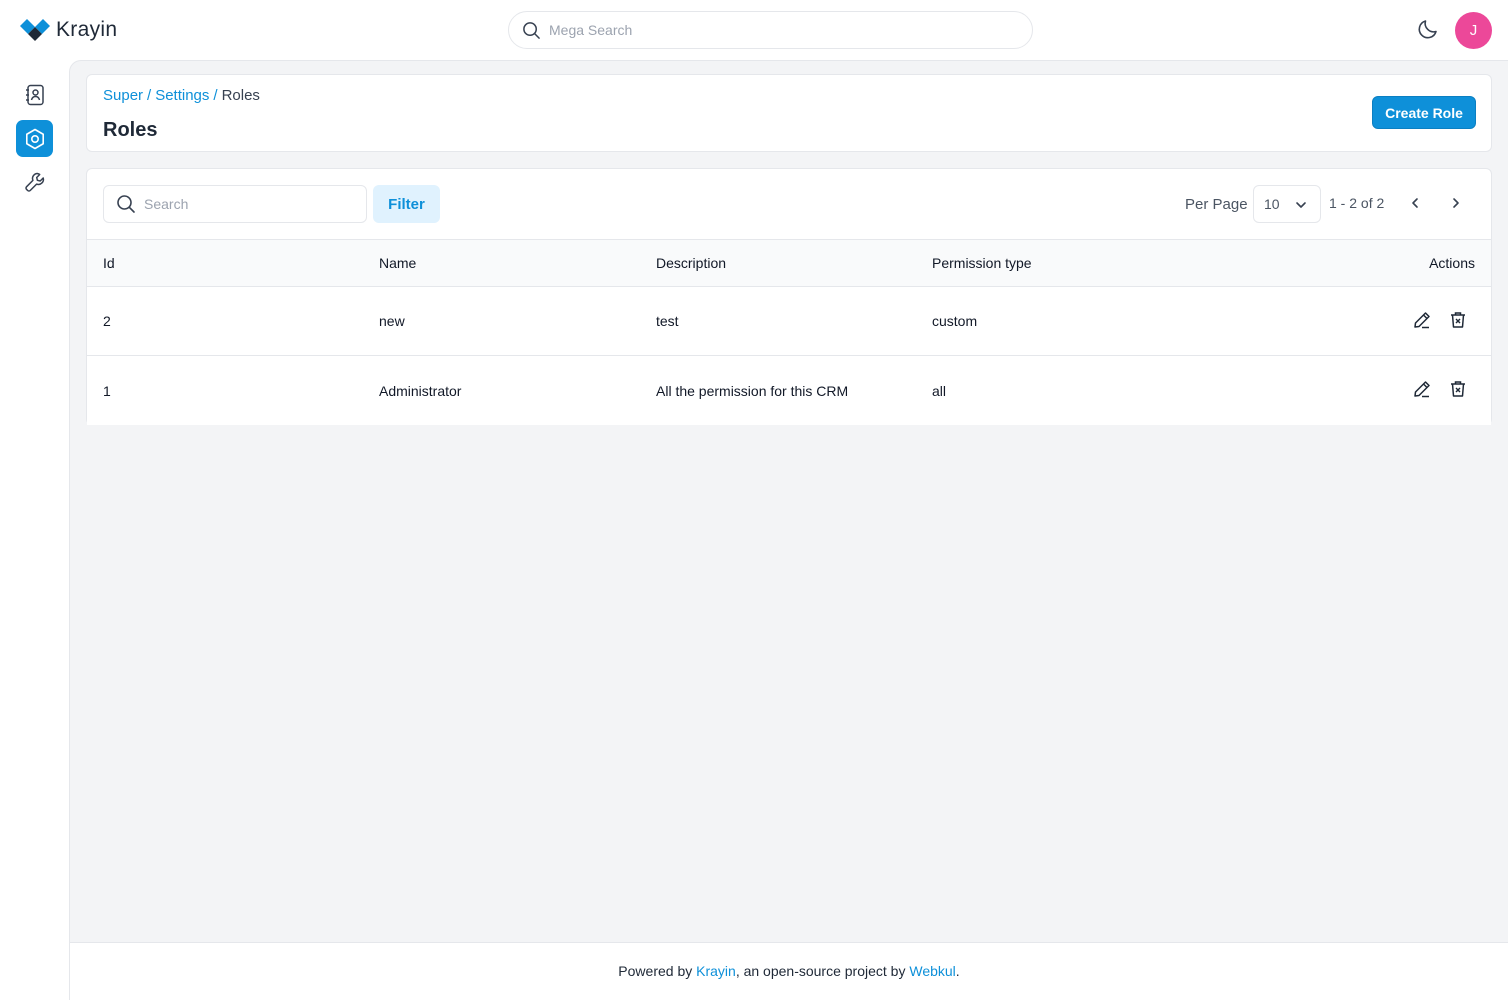 This screenshot has width=1508, height=1000. I want to click on column-header-actions: Actions, so click(1452, 263).